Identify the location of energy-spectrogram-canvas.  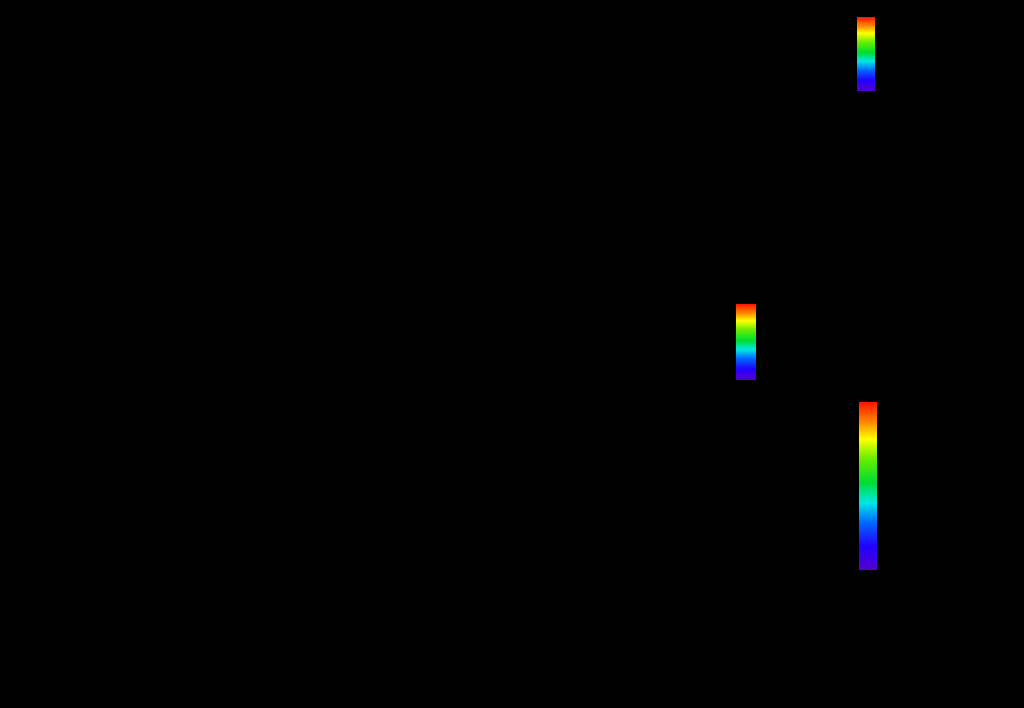
(423, 489).